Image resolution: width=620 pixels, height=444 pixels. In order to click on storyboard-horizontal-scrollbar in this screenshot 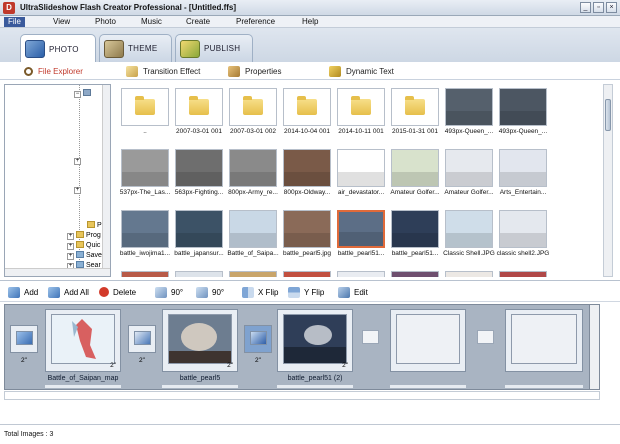, I will do `click(302, 395)`.